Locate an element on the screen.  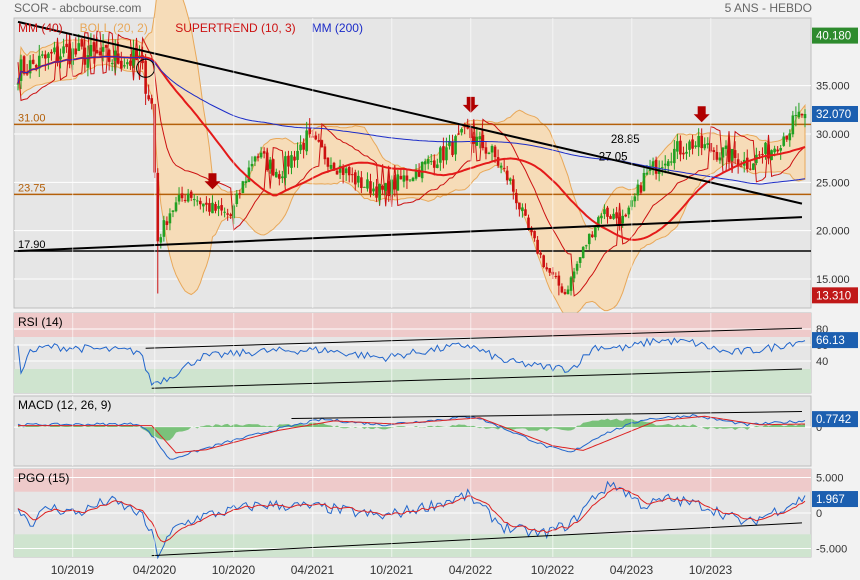
price-y-tick: 35.000 is located at coordinates (833, 87).